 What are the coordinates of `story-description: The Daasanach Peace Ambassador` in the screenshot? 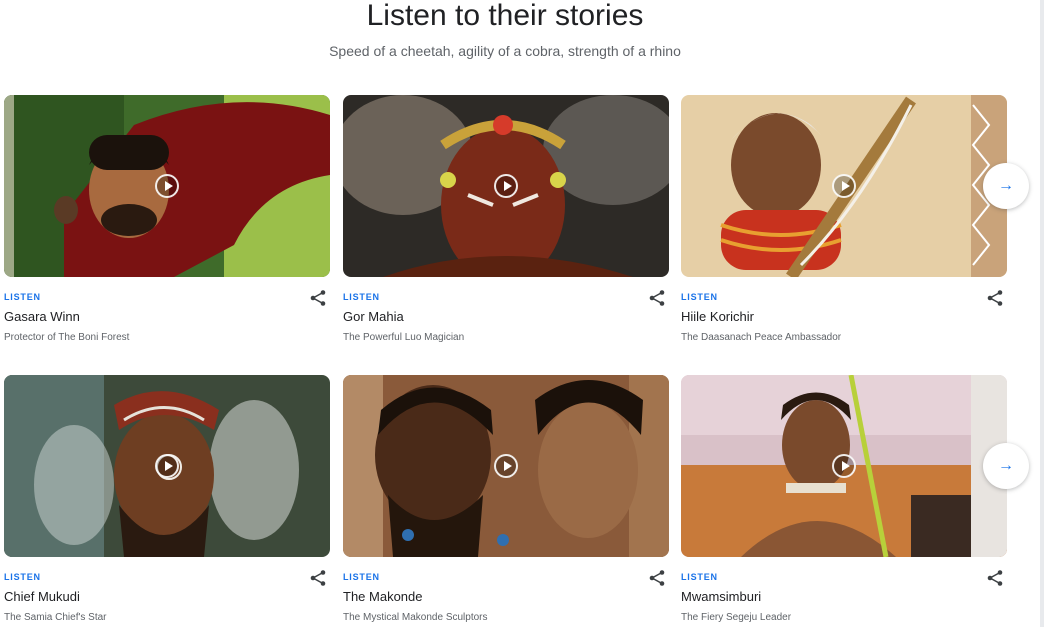 It's located at (761, 337).